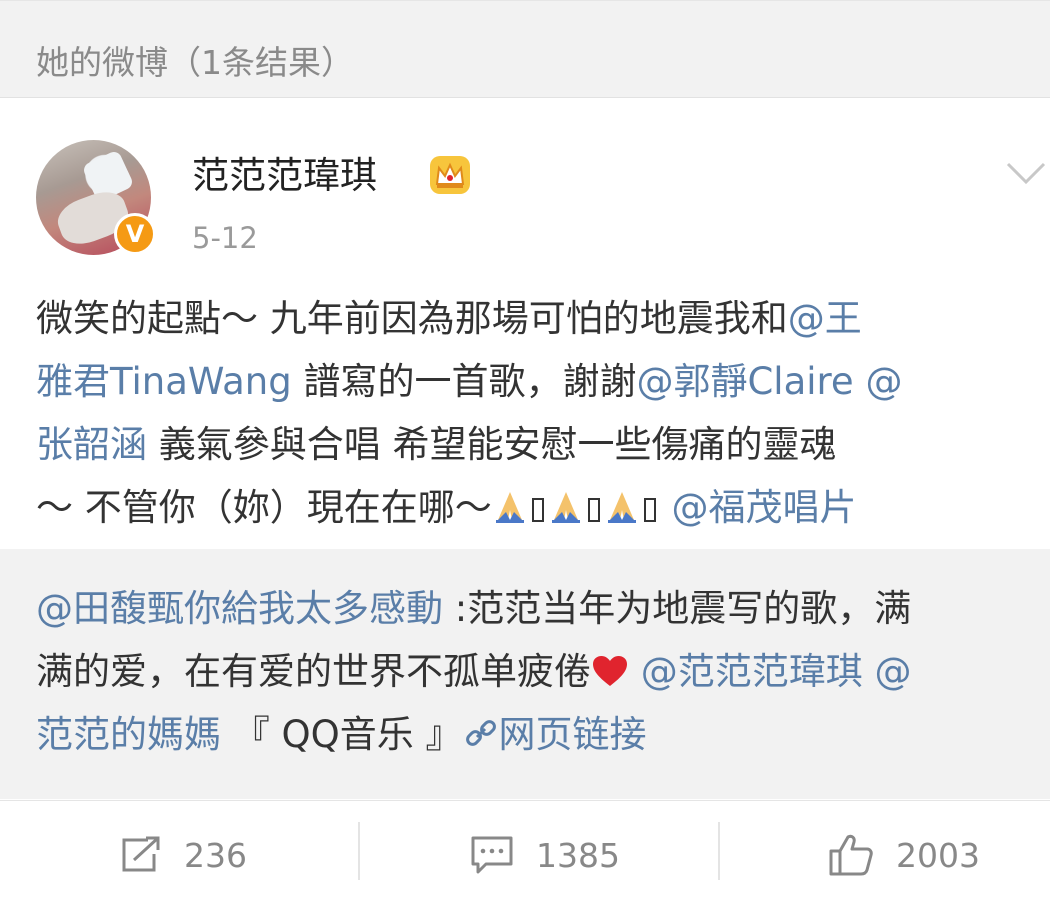 Image resolution: width=1050 pixels, height=905 pixels. I want to click on repost-count: 236, so click(215, 855).